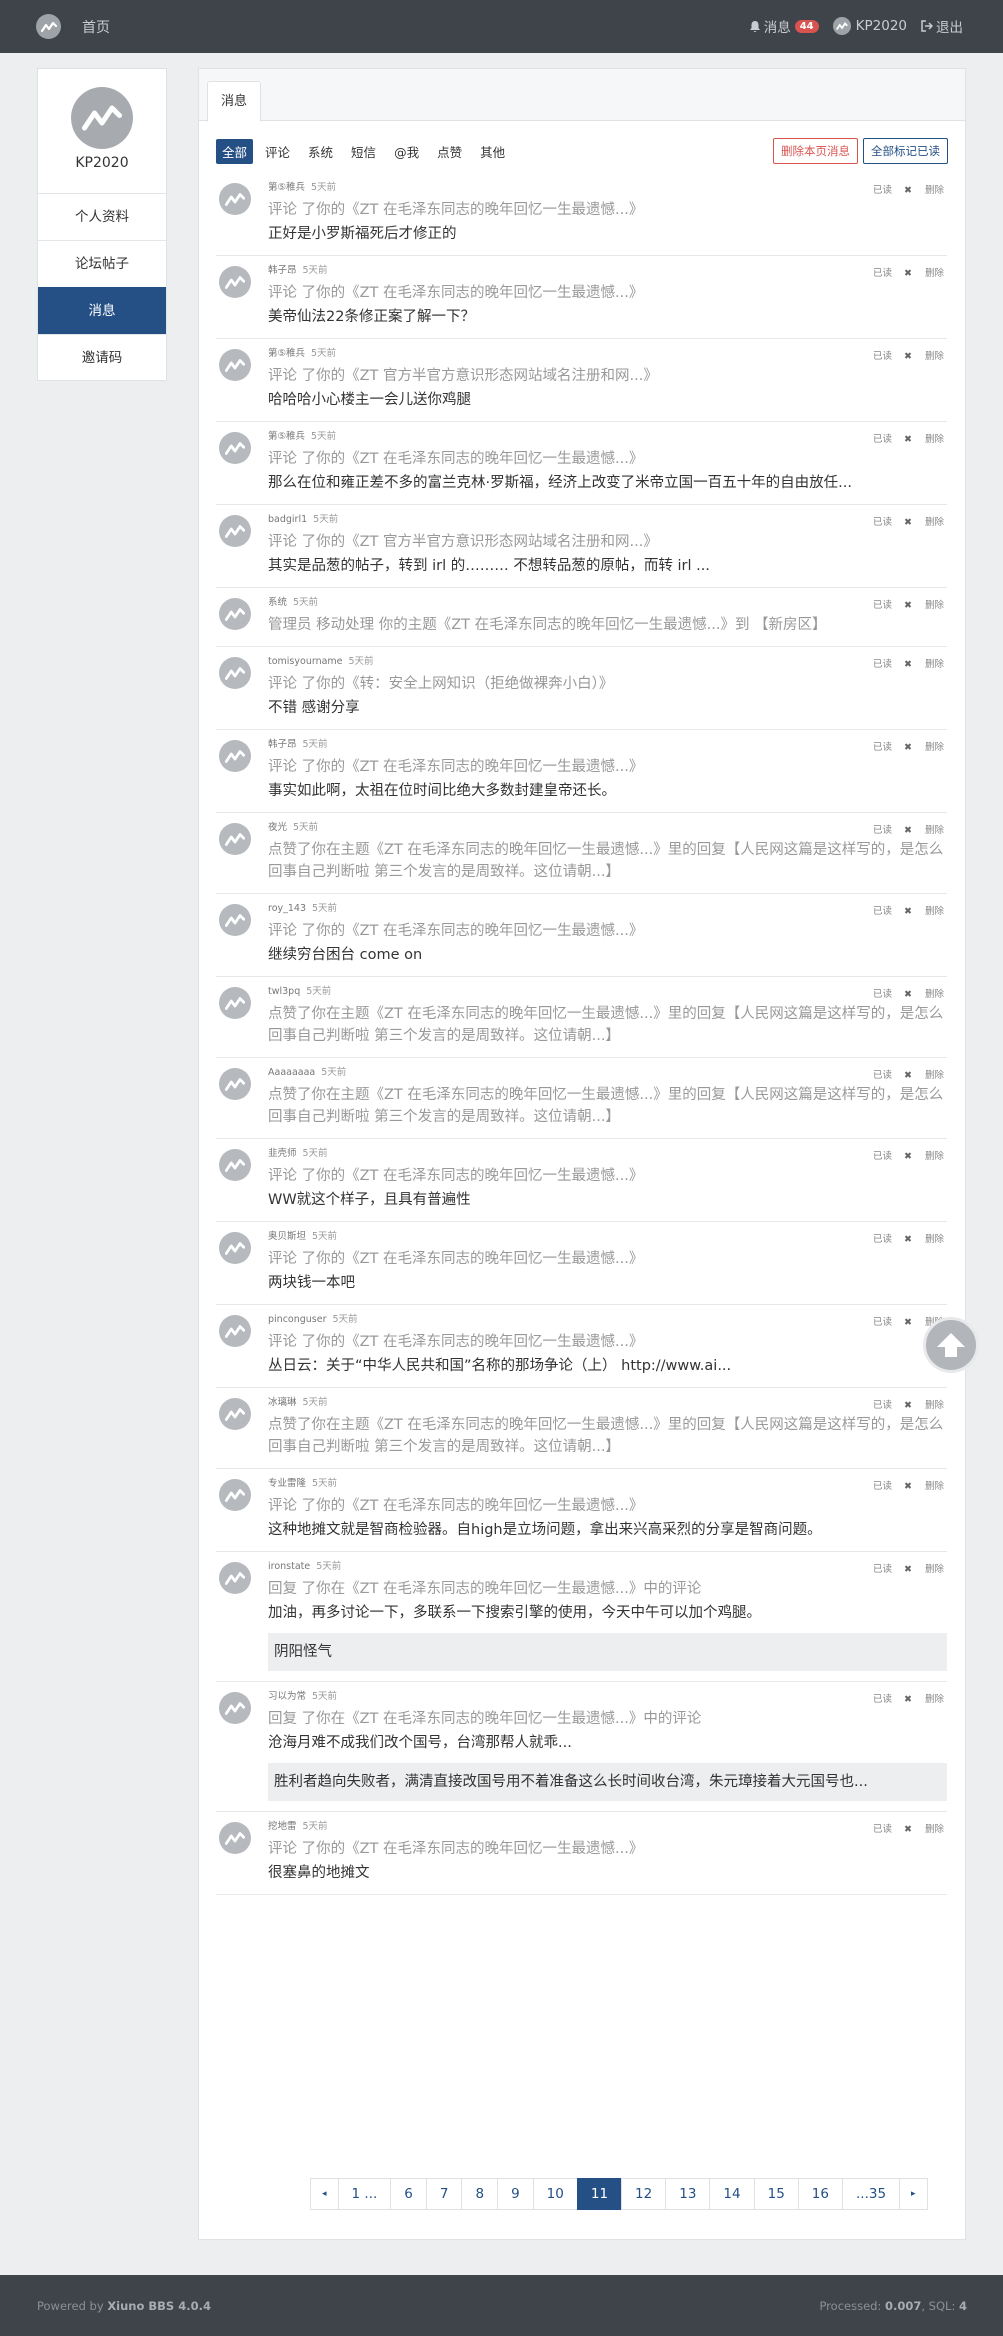 The width and height of the screenshot is (1003, 2336). Describe the element at coordinates (913, 2194) in the screenshot. I see `next-page-icon: ▸` at that location.